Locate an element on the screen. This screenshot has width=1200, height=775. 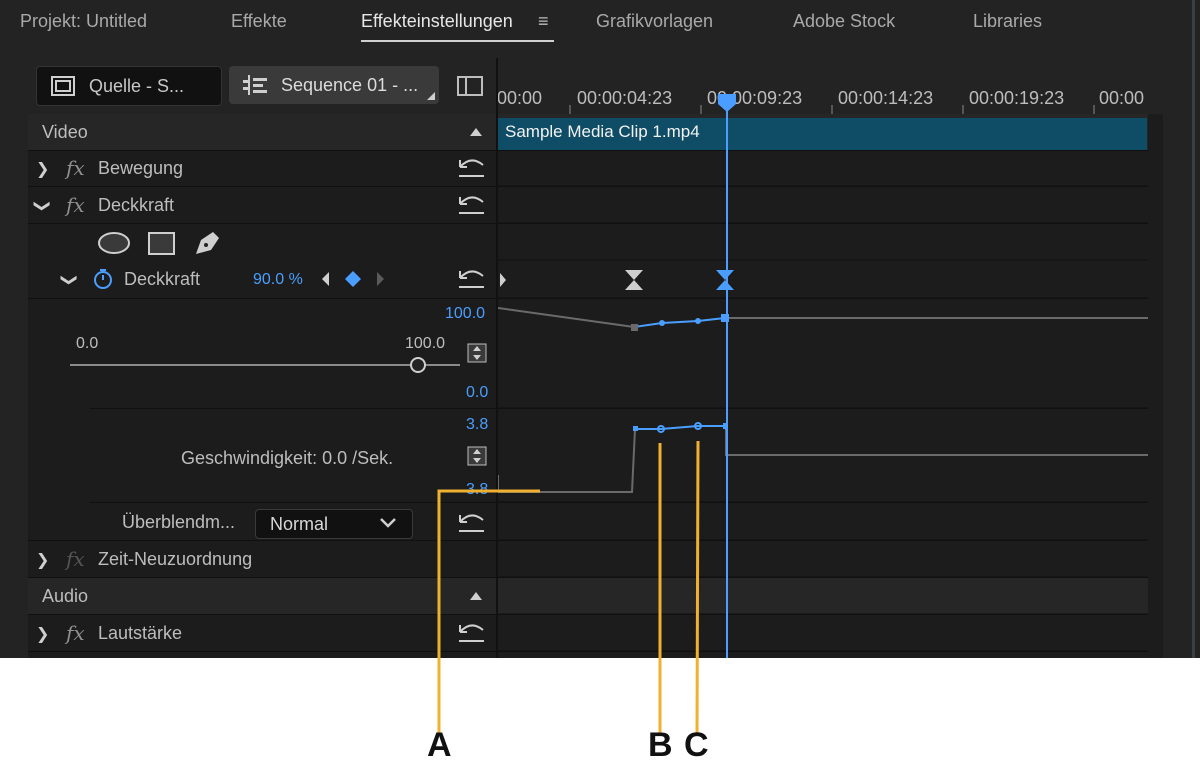
callout-a: A is located at coordinates (439, 745).